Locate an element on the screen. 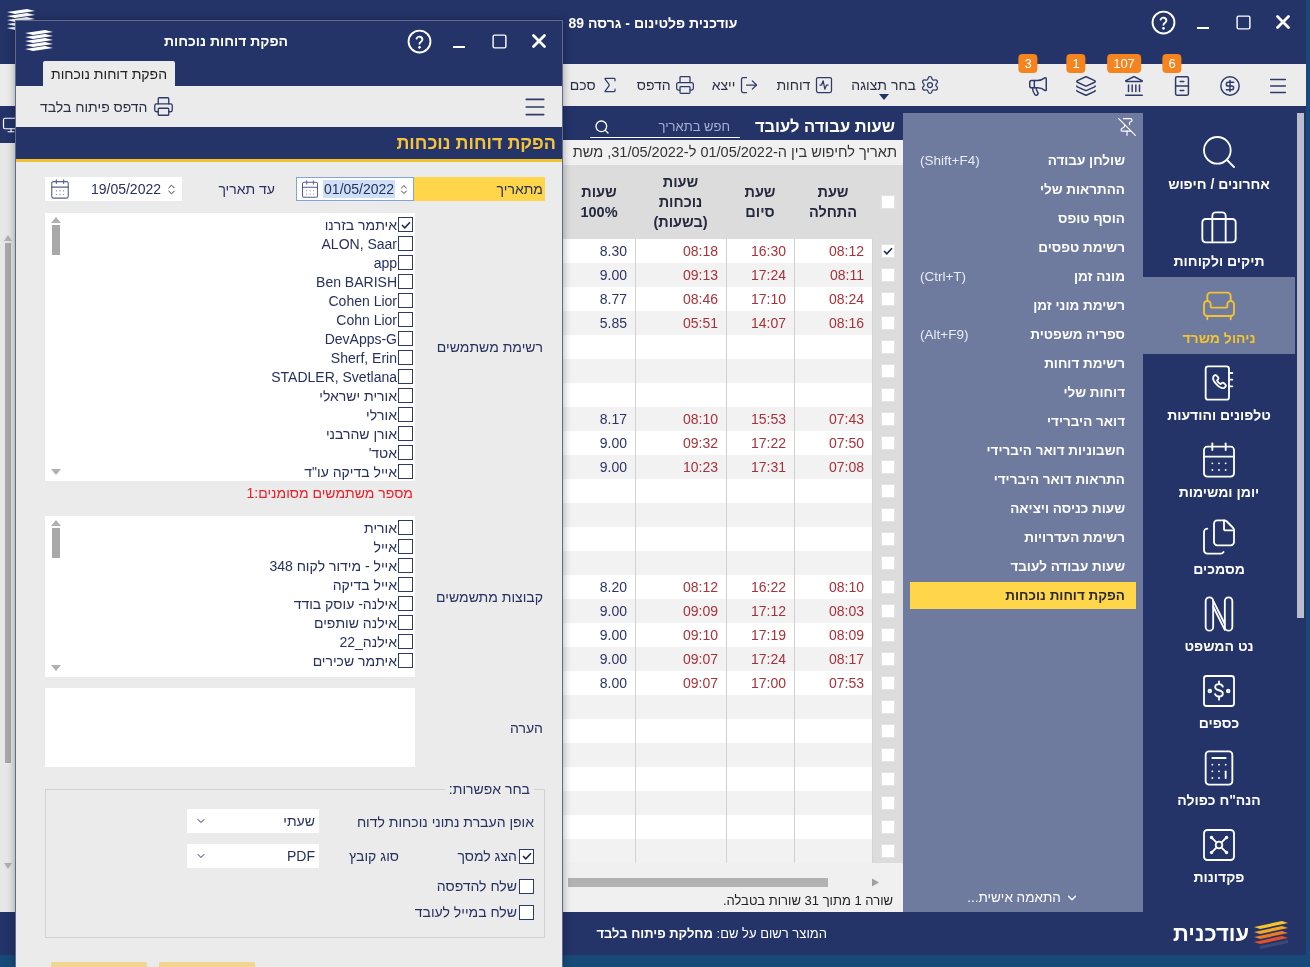 Image resolution: width=1310 pixels, height=967 pixels. menu-item: רשימת העדרויות is located at coordinates (1023, 537).